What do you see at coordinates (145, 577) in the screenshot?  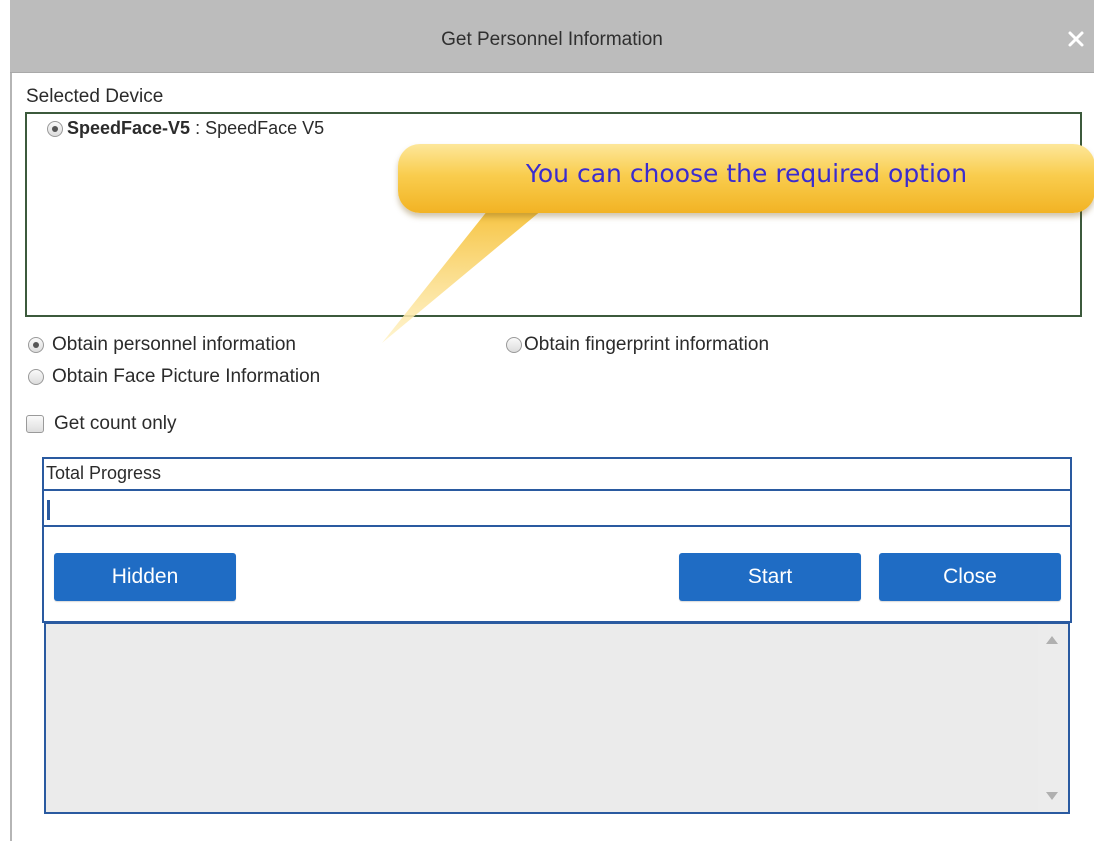 I see `hidden-button: Hidden` at bounding box center [145, 577].